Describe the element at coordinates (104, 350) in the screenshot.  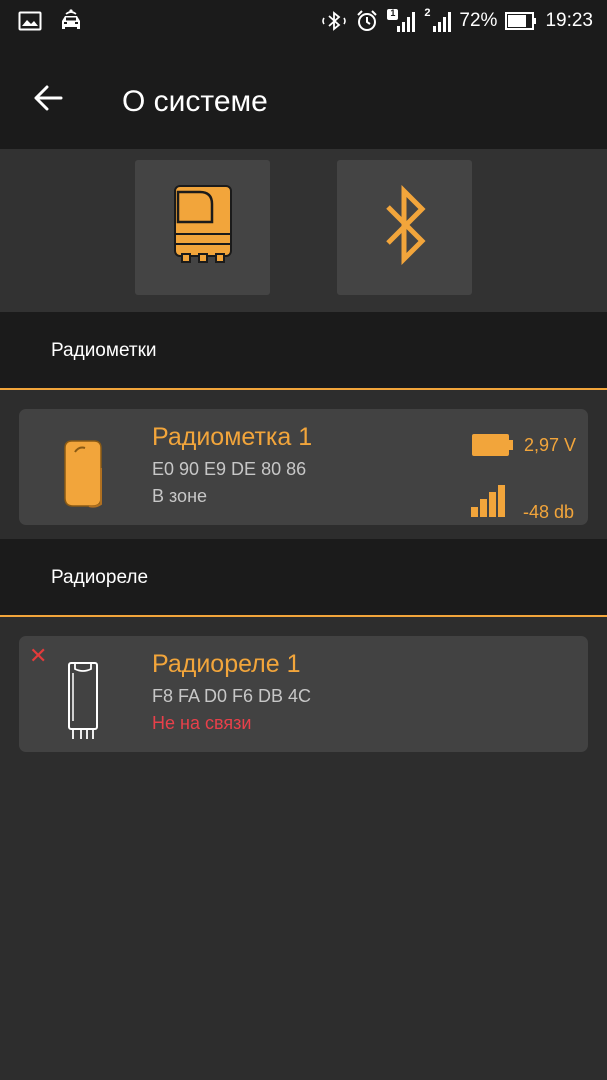
I see `section-title-tags: Радиометки` at that location.